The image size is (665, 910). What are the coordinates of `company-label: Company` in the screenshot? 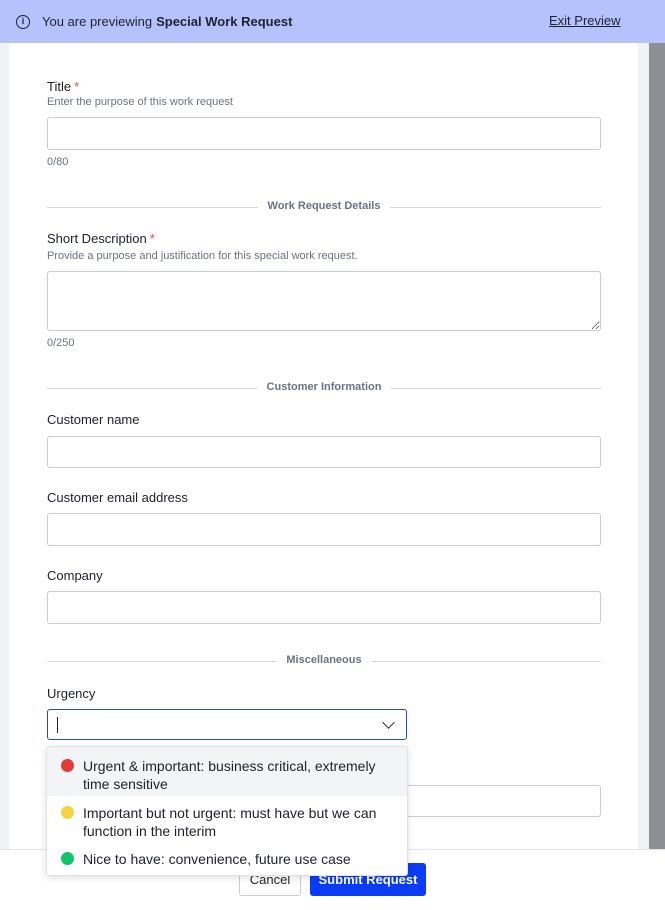 It's located at (75, 575).